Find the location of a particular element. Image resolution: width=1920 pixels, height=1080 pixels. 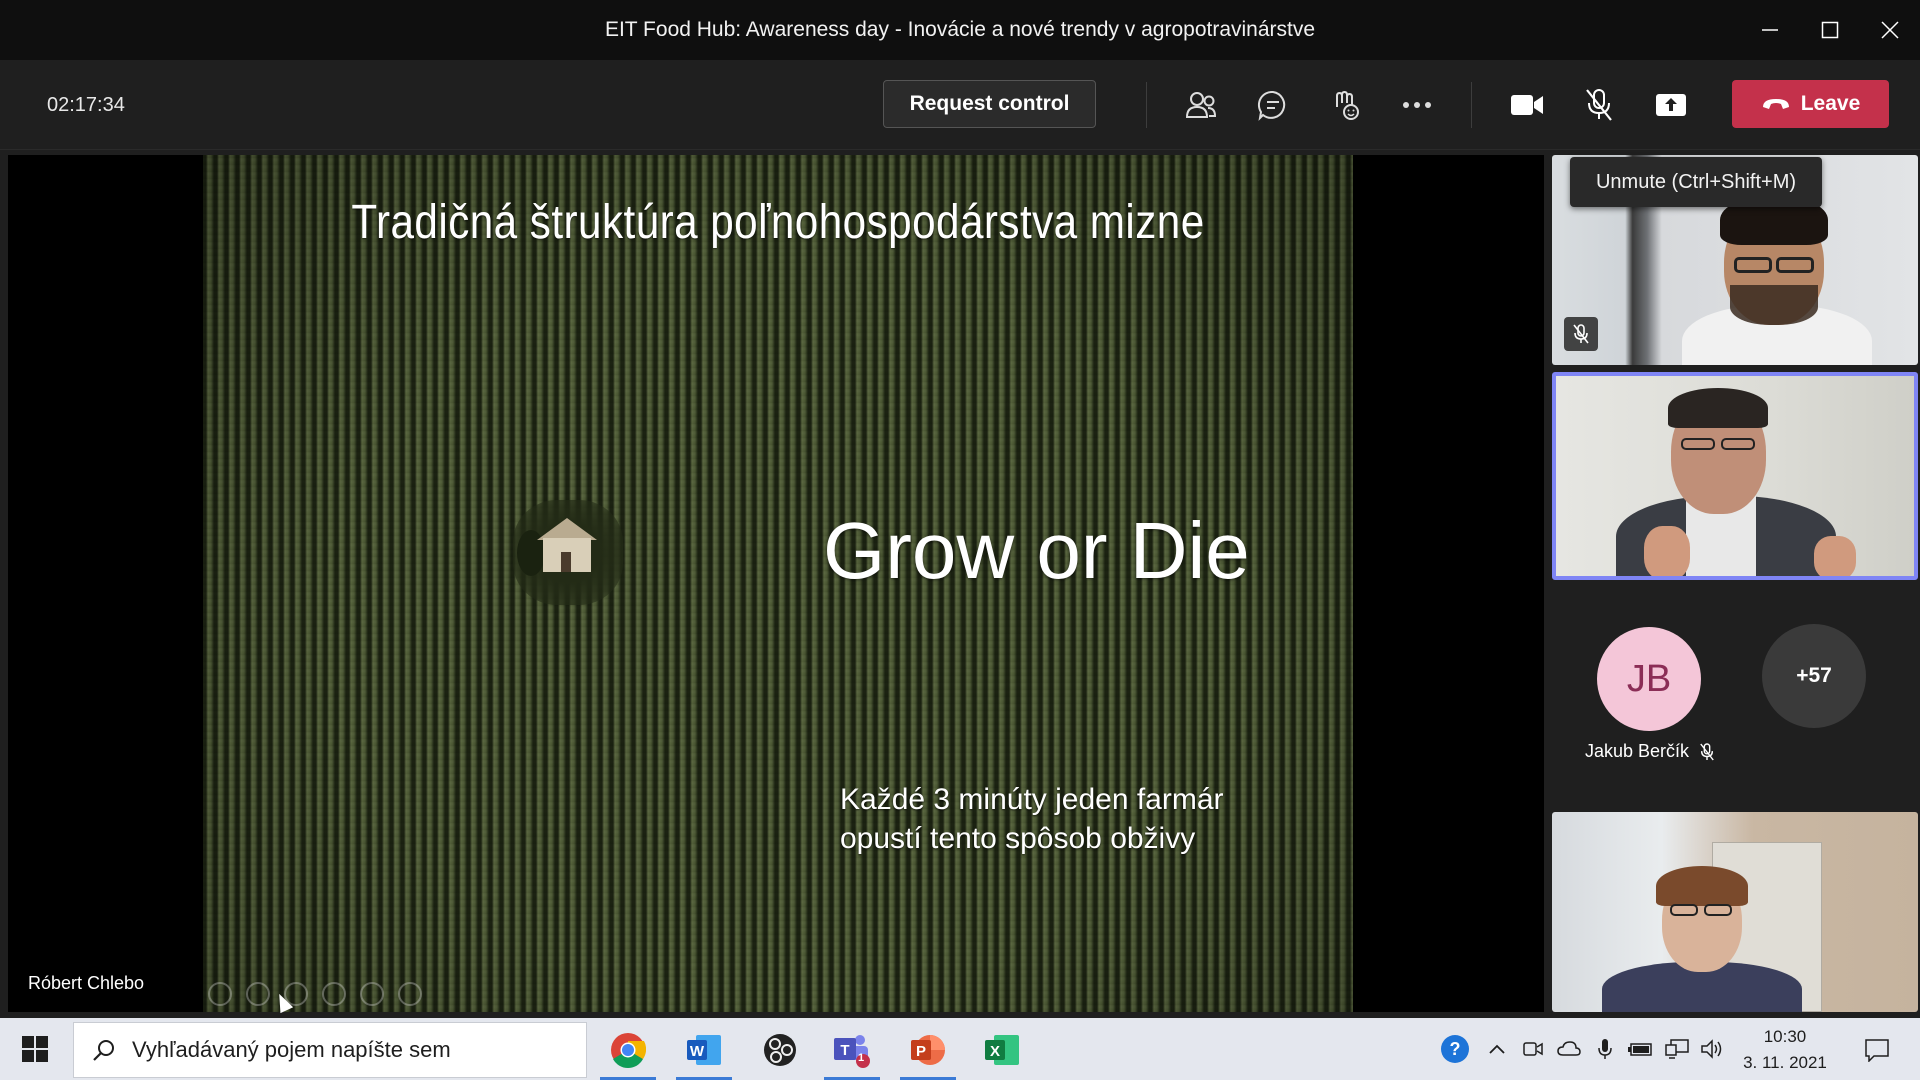

taskbar-app-word: W is located at coordinates (704, 1051).